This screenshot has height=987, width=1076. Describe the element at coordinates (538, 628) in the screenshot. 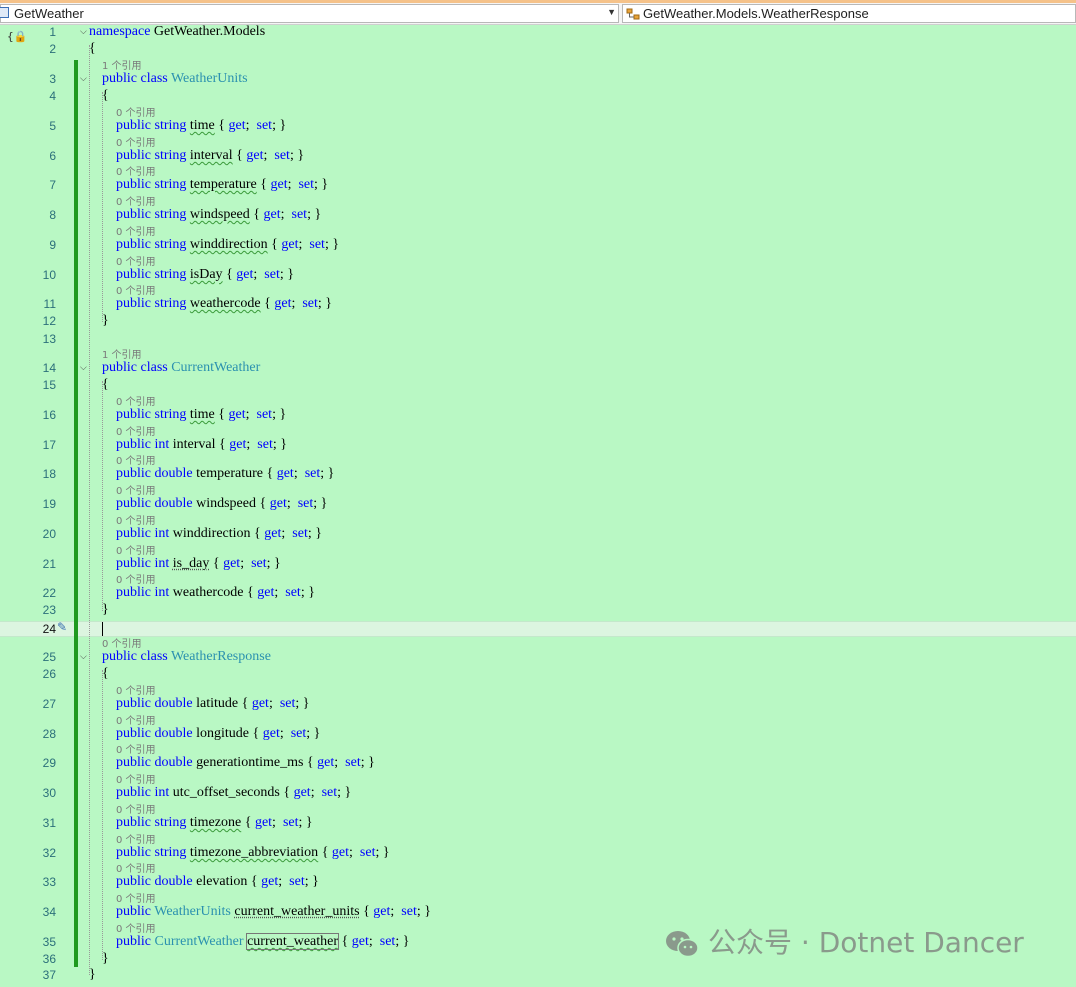

I see `code-line: 24 ✎` at that location.